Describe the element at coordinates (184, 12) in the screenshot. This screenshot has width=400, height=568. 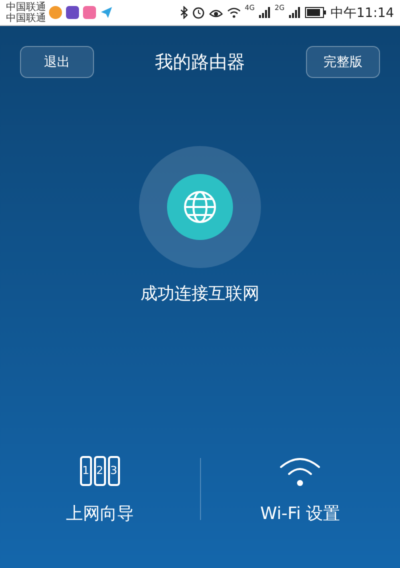
I see `bluetooth-icon` at that location.